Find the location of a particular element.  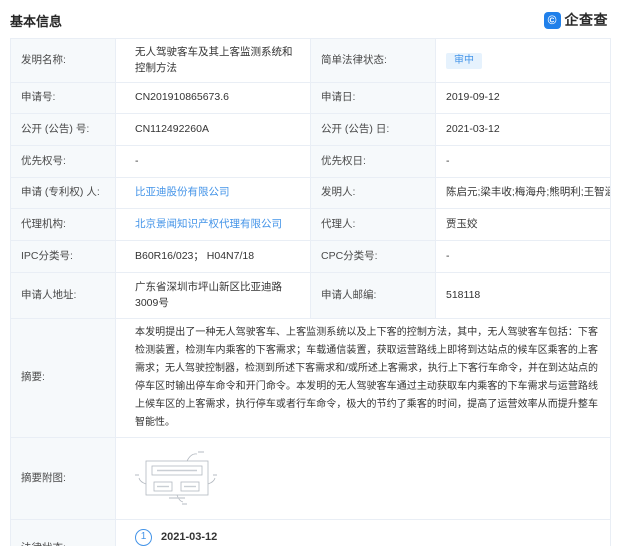

applicant-link: 比亚迪股份有限公司 is located at coordinates (182, 192).